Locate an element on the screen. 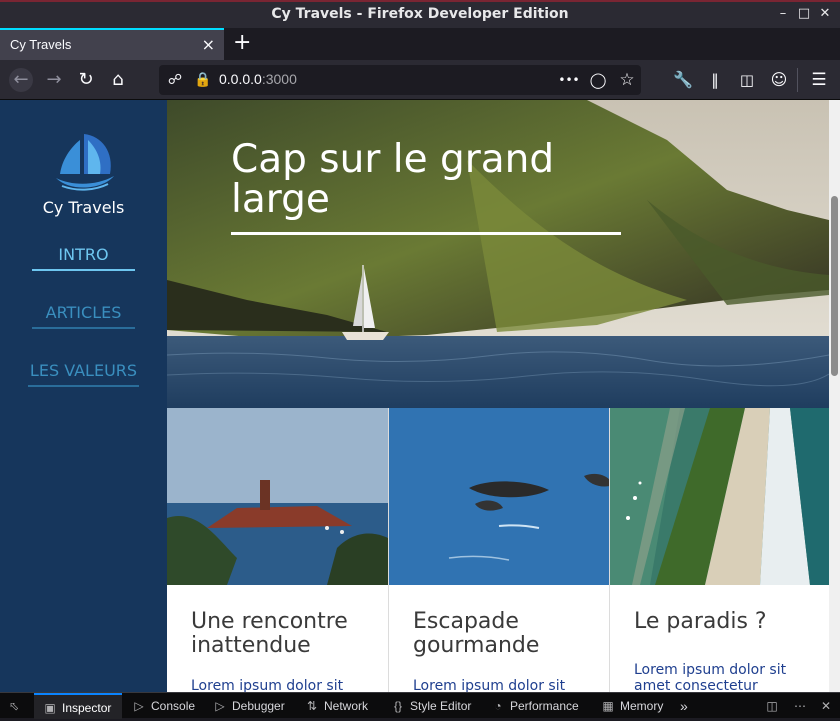 This screenshot has height=721, width=840. element-picker-icon: ⬁ is located at coordinates (16, 706).